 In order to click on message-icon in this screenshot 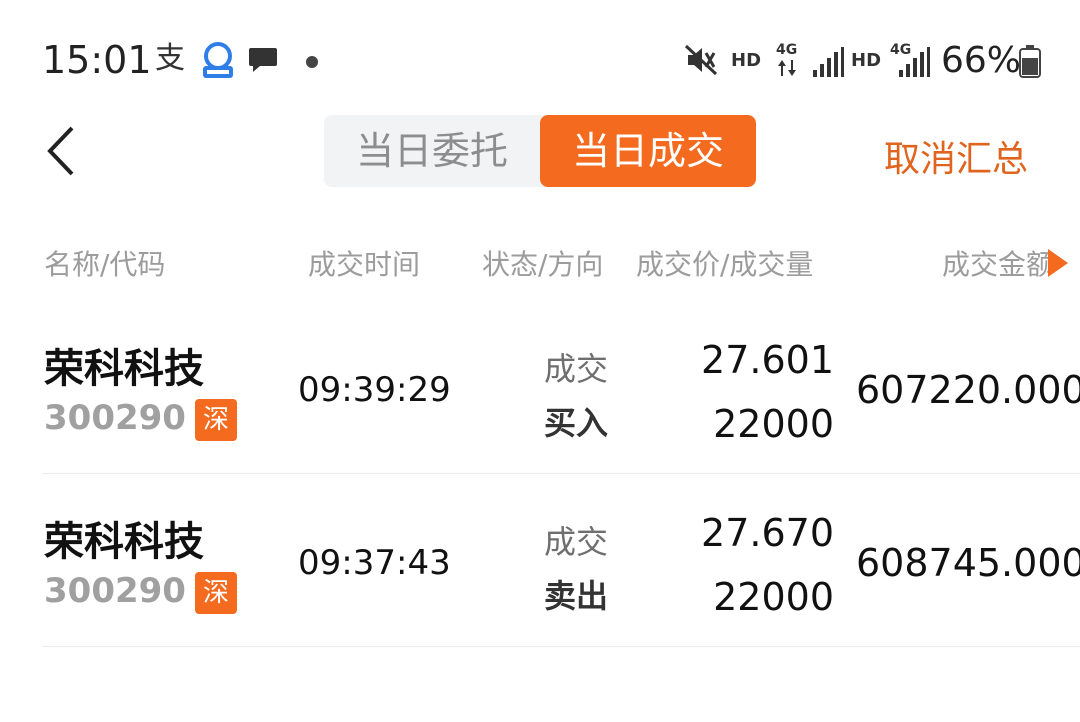, I will do `click(263, 60)`.